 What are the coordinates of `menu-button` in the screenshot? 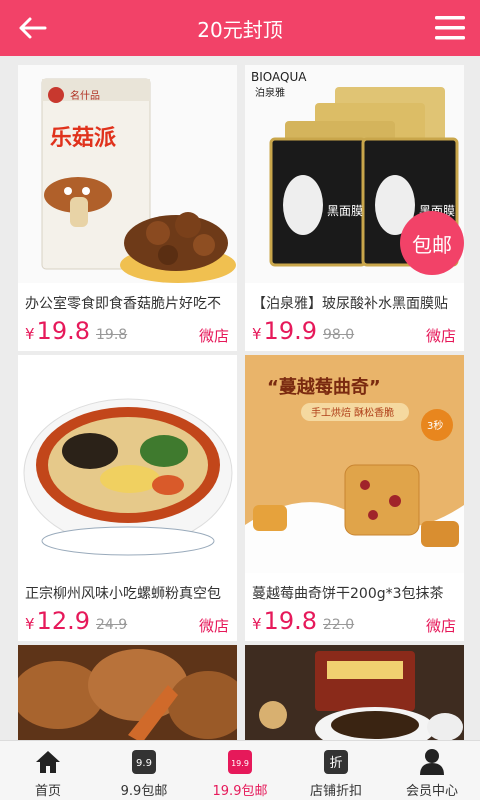 It's located at (450, 28).